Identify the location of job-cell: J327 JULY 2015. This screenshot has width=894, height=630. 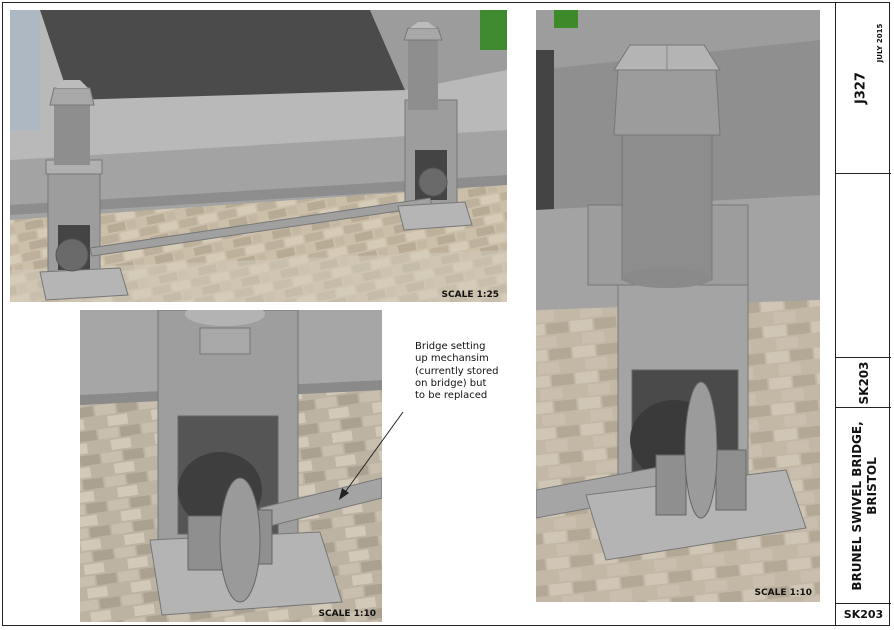
(863, 88).